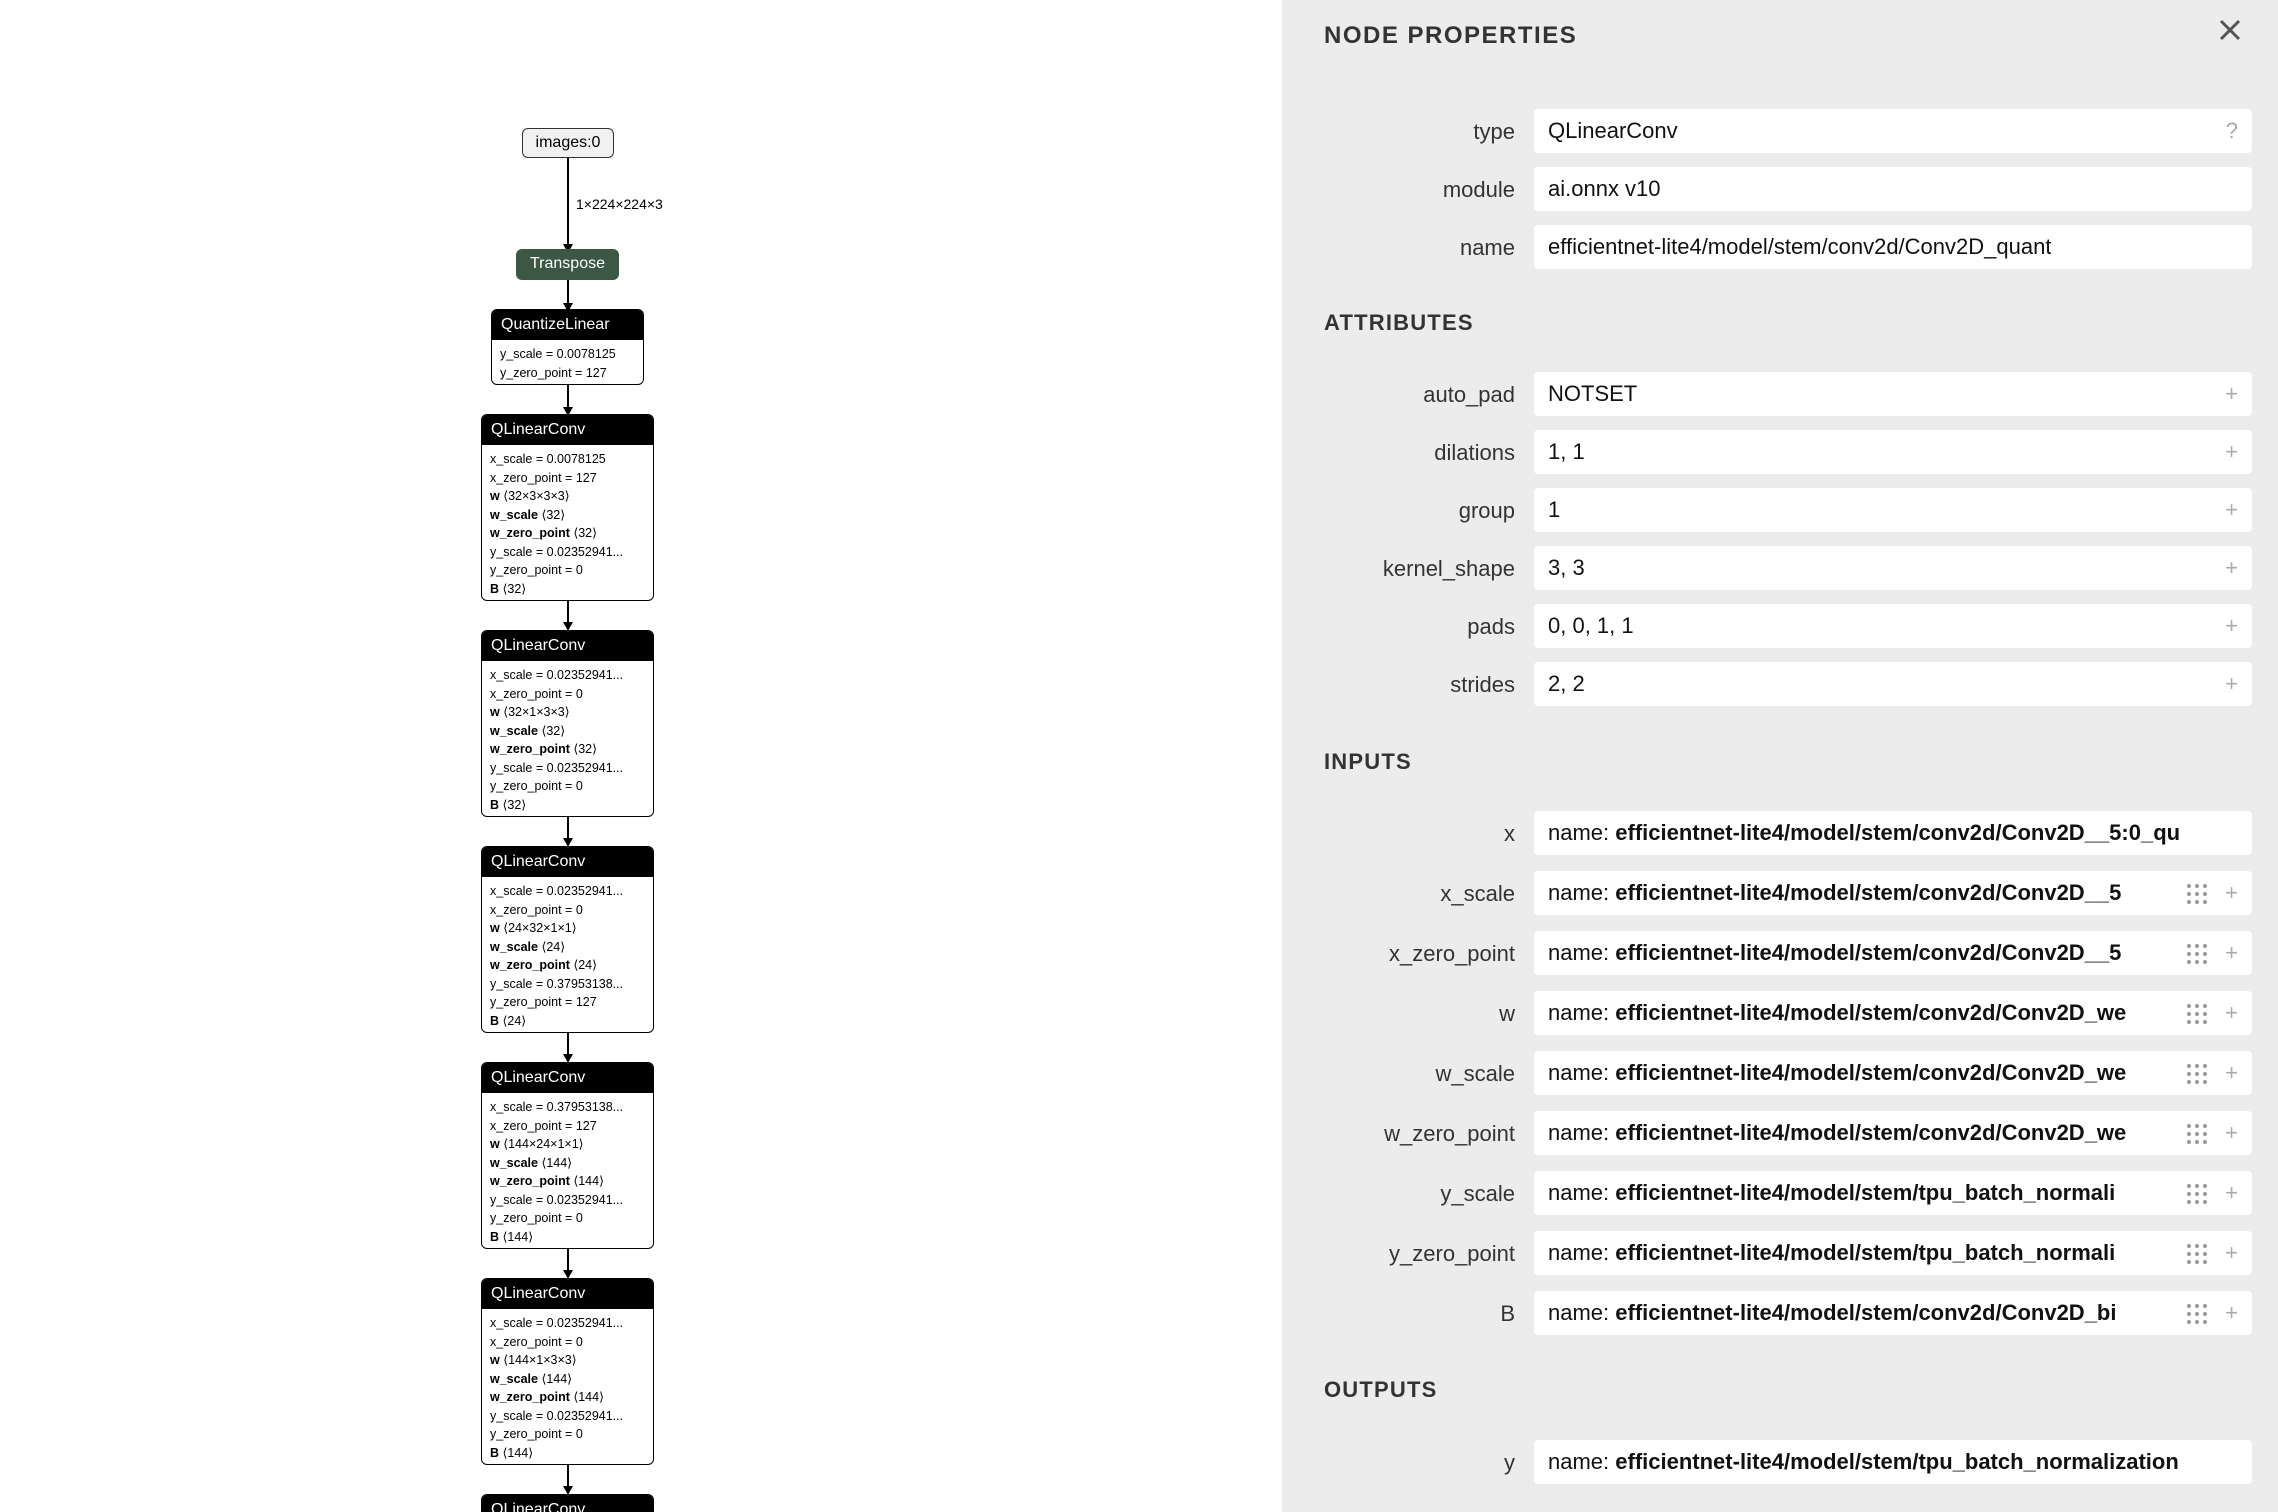 This screenshot has height=1512, width=2278. I want to click on property-value-field: 1 +, so click(1893, 510).